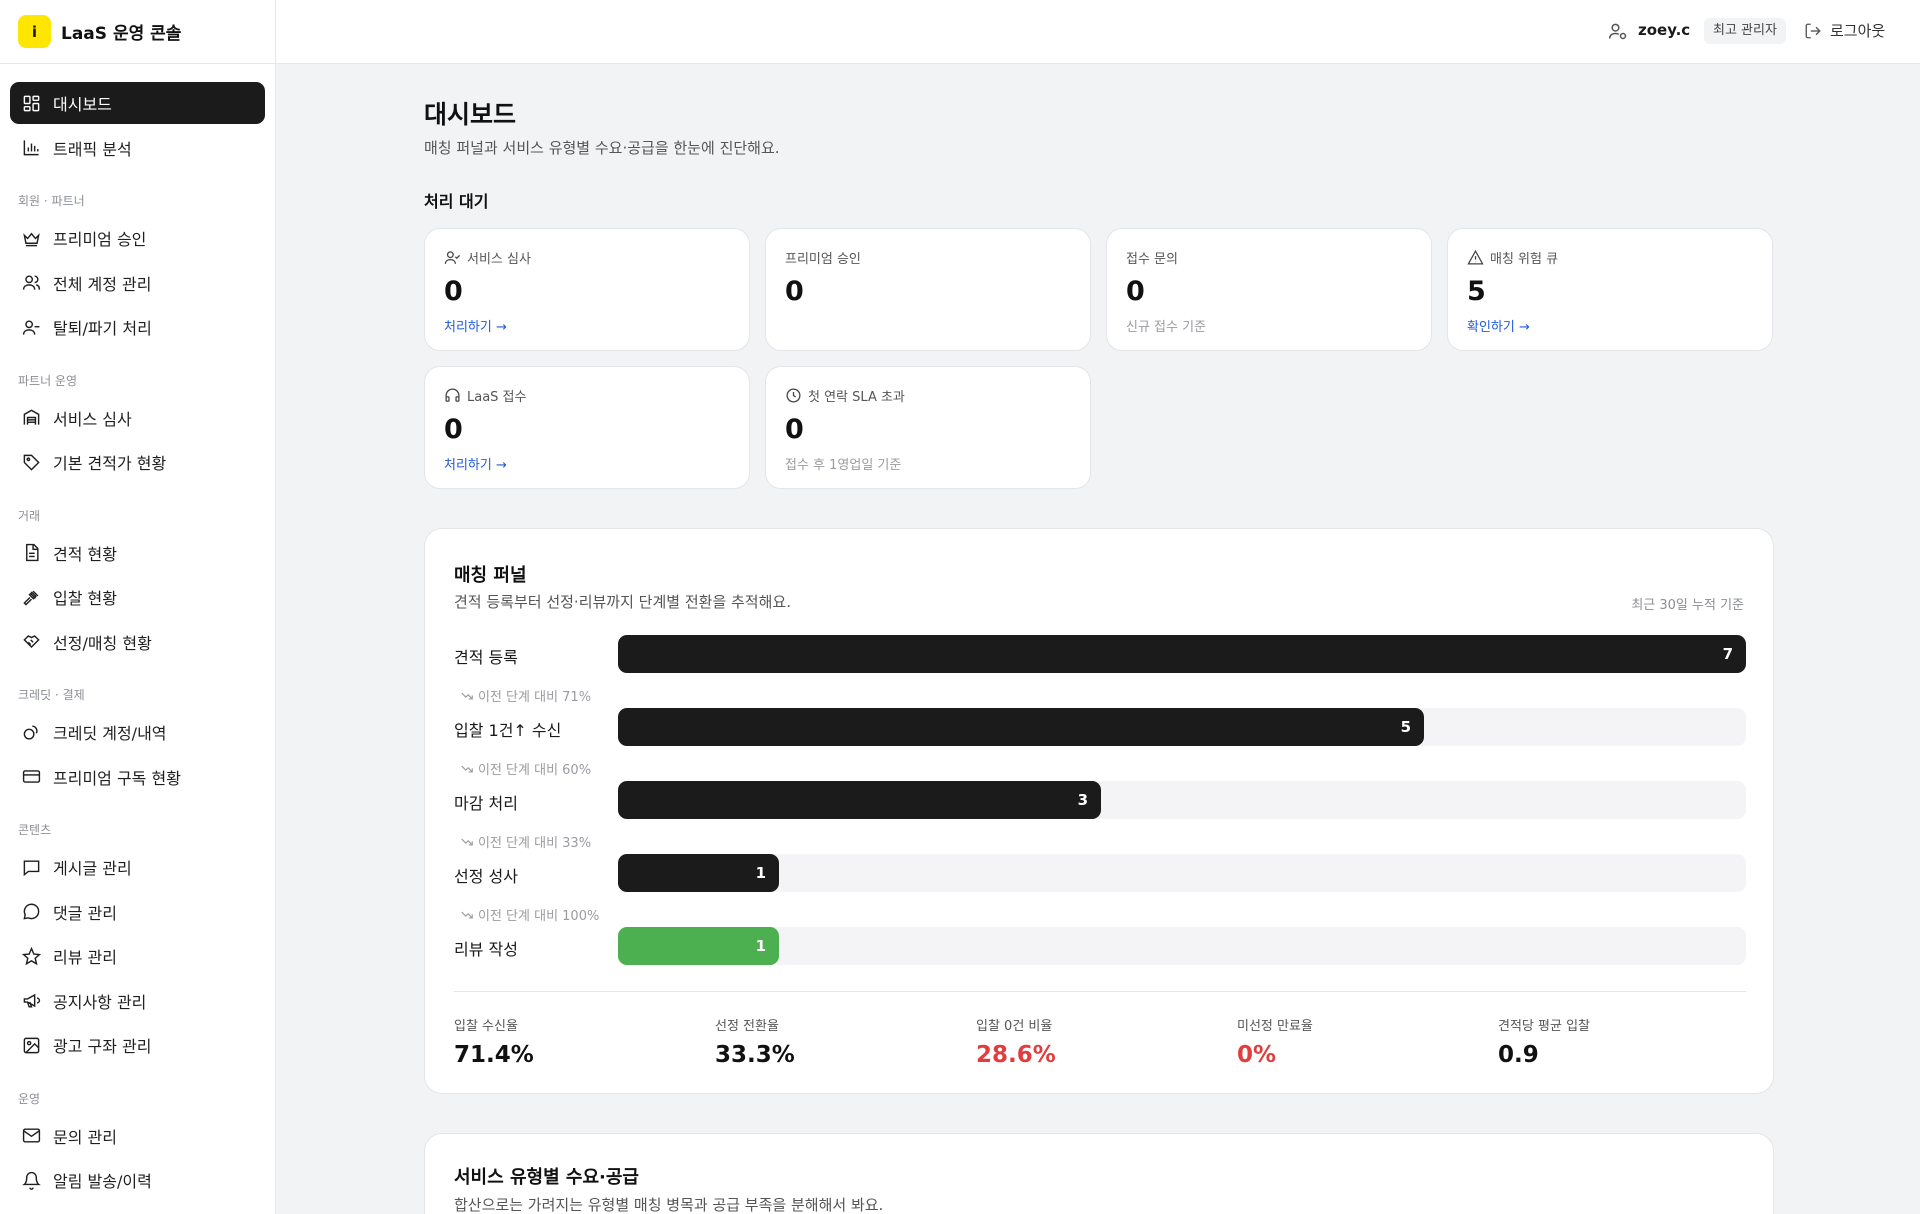 This screenshot has height=1214, width=1920. I want to click on funnel-stage: 선정 성사 1, so click(1100, 873).